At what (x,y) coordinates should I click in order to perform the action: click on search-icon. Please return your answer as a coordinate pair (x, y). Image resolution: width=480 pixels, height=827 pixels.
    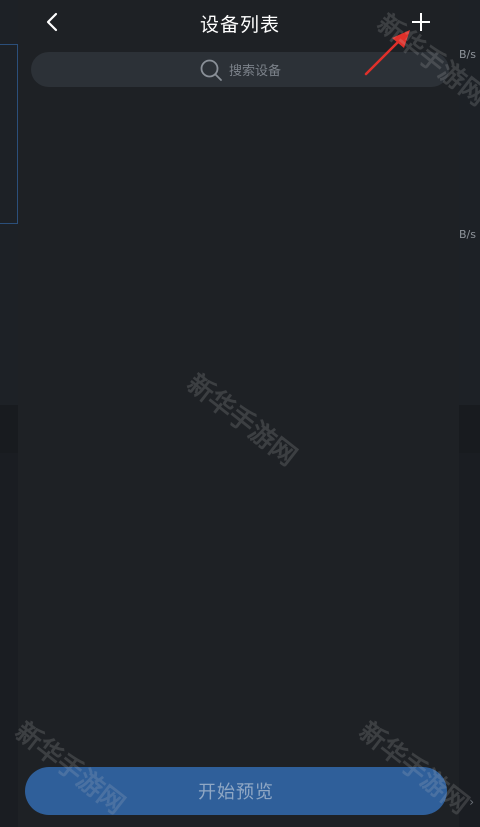
    Looking at the image, I should click on (211, 70).